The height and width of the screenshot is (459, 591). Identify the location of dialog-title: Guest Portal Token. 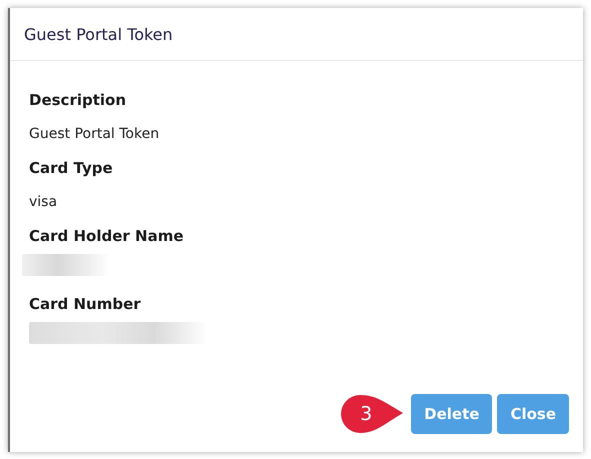
(296, 34).